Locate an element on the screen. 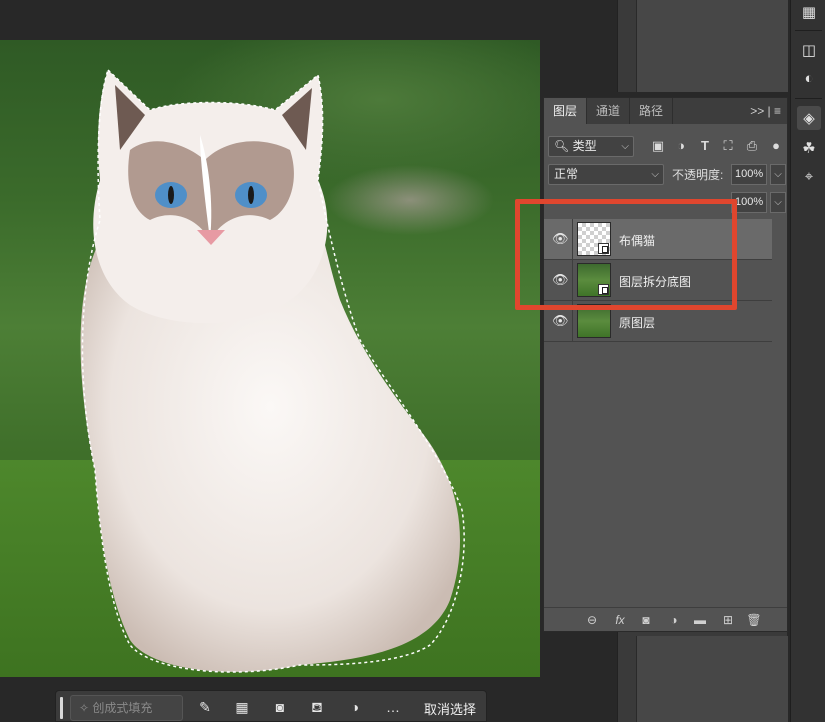 This screenshot has height=722, width=825. trash-icon: 🗑︎ is located at coordinates (754, 620).